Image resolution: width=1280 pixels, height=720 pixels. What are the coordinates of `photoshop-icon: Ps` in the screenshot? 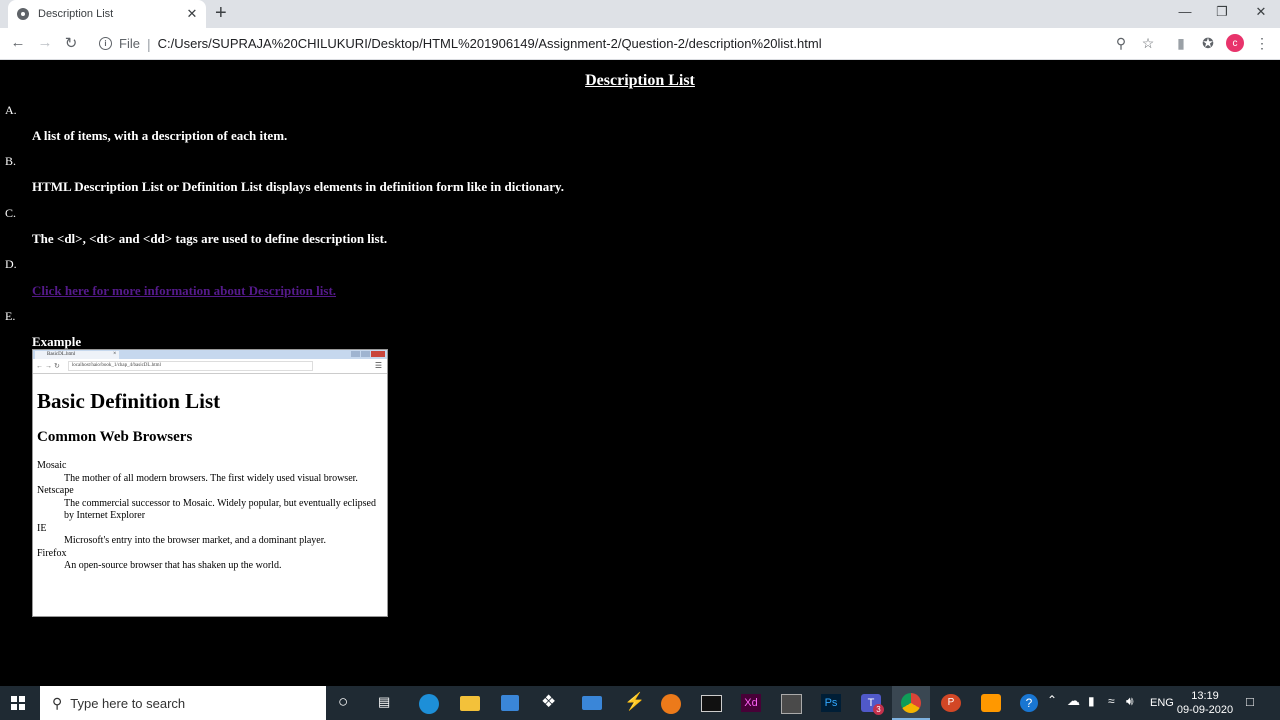 It's located at (831, 703).